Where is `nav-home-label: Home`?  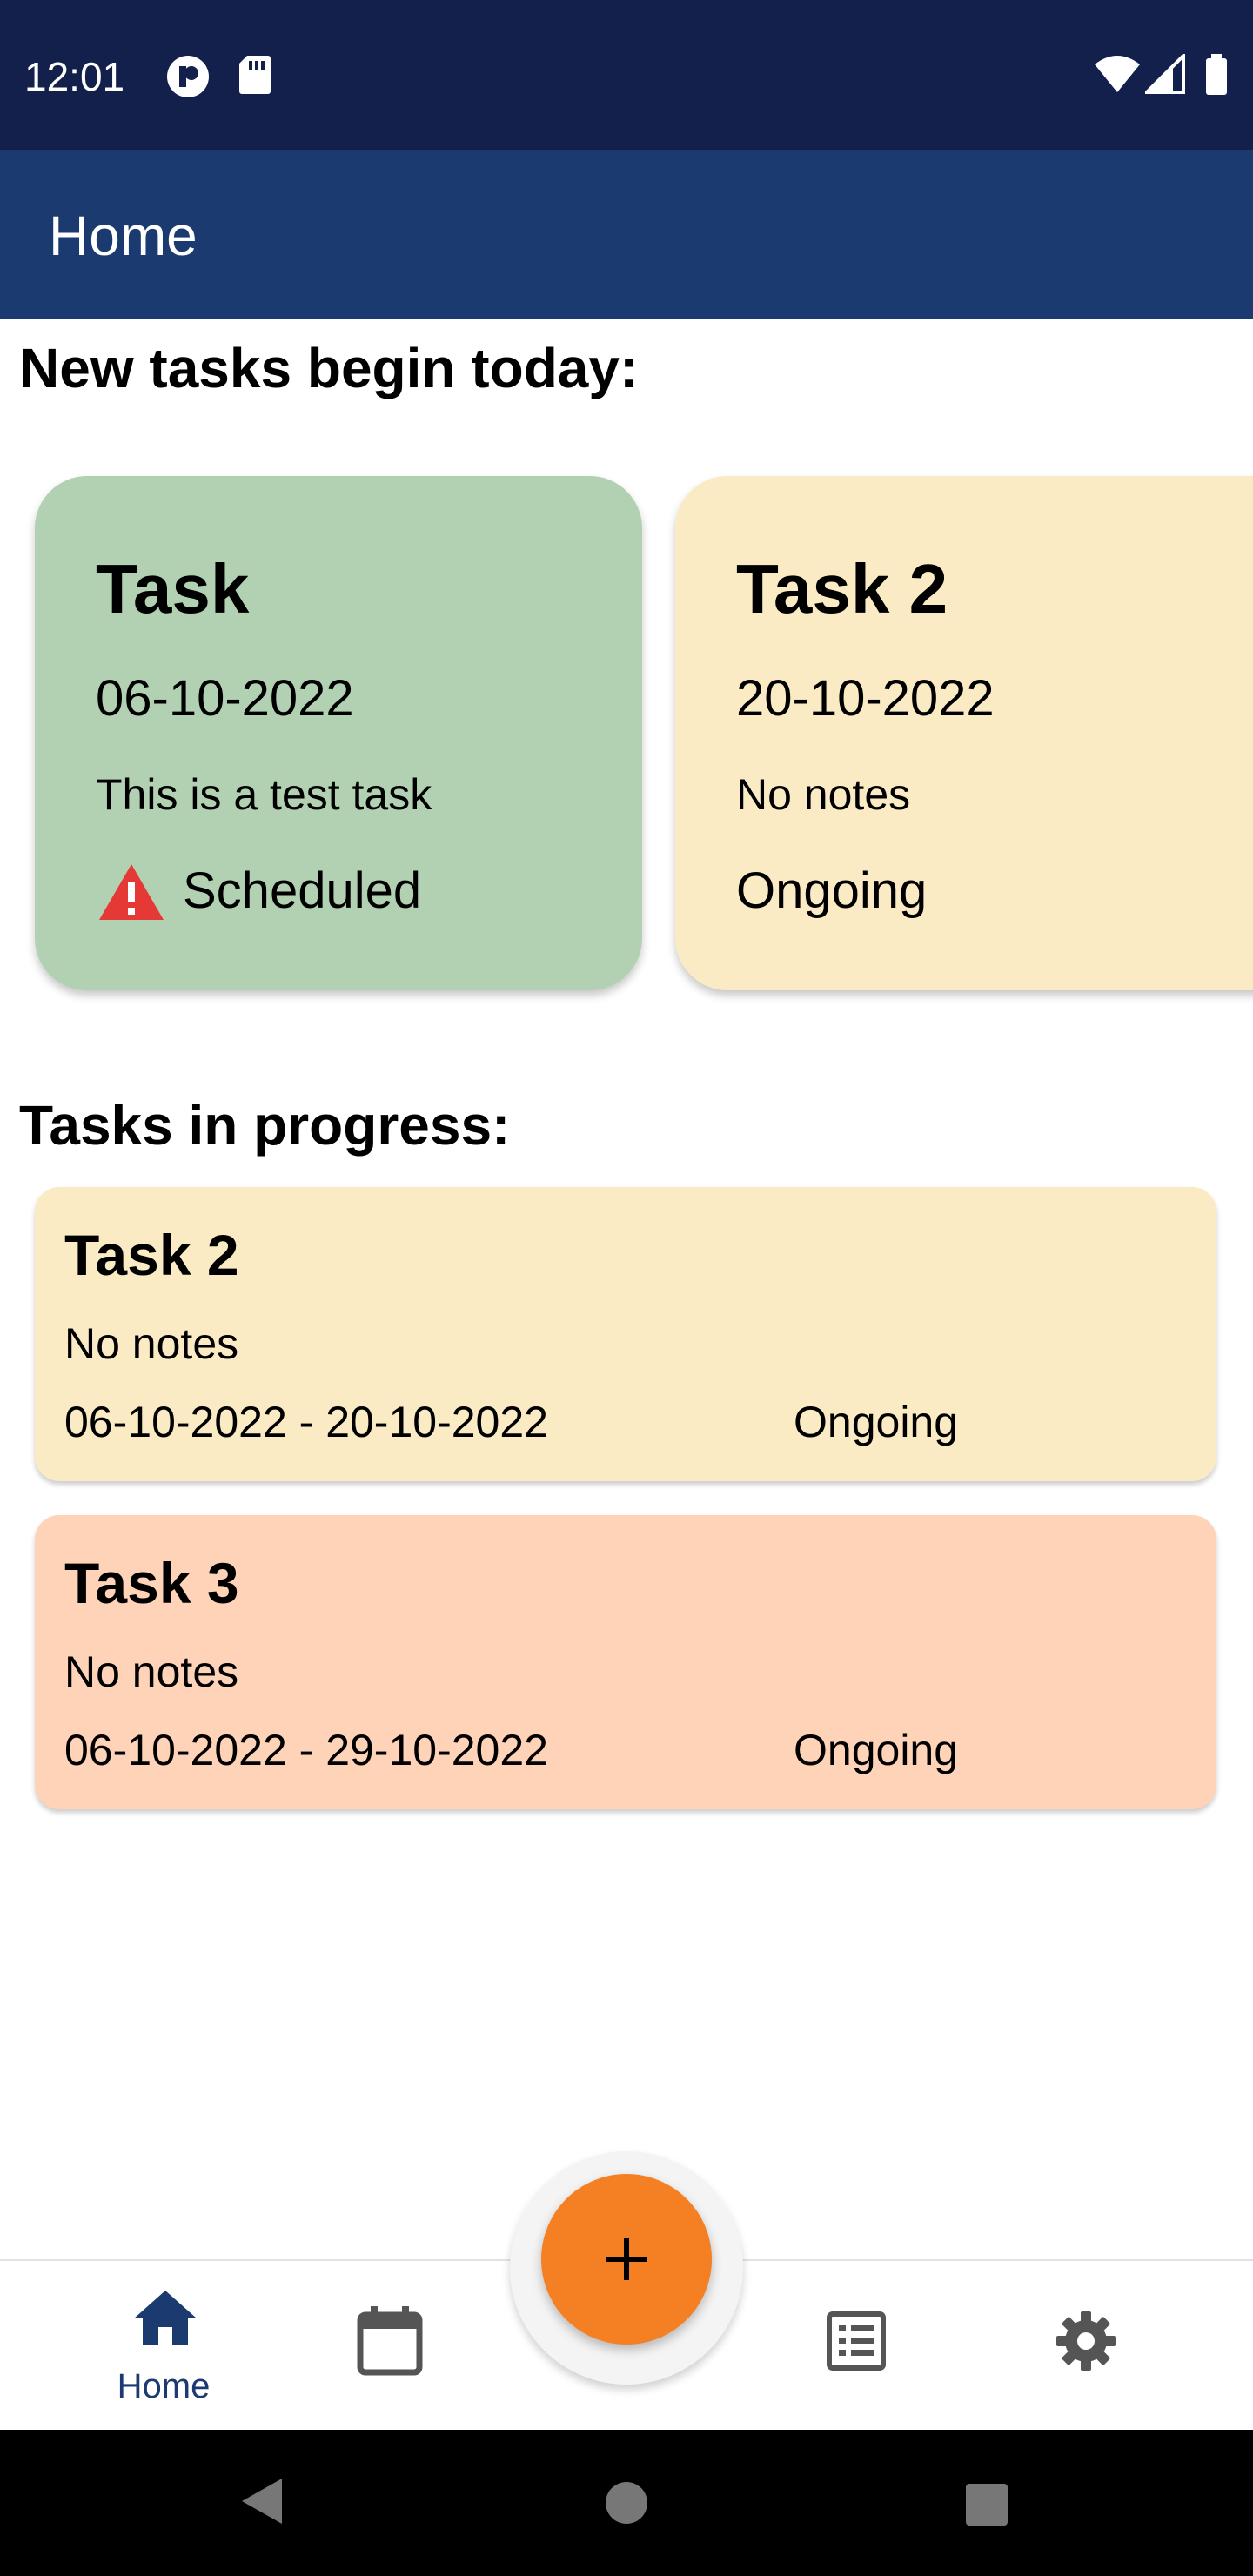
nav-home-label: Home is located at coordinates (164, 2386).